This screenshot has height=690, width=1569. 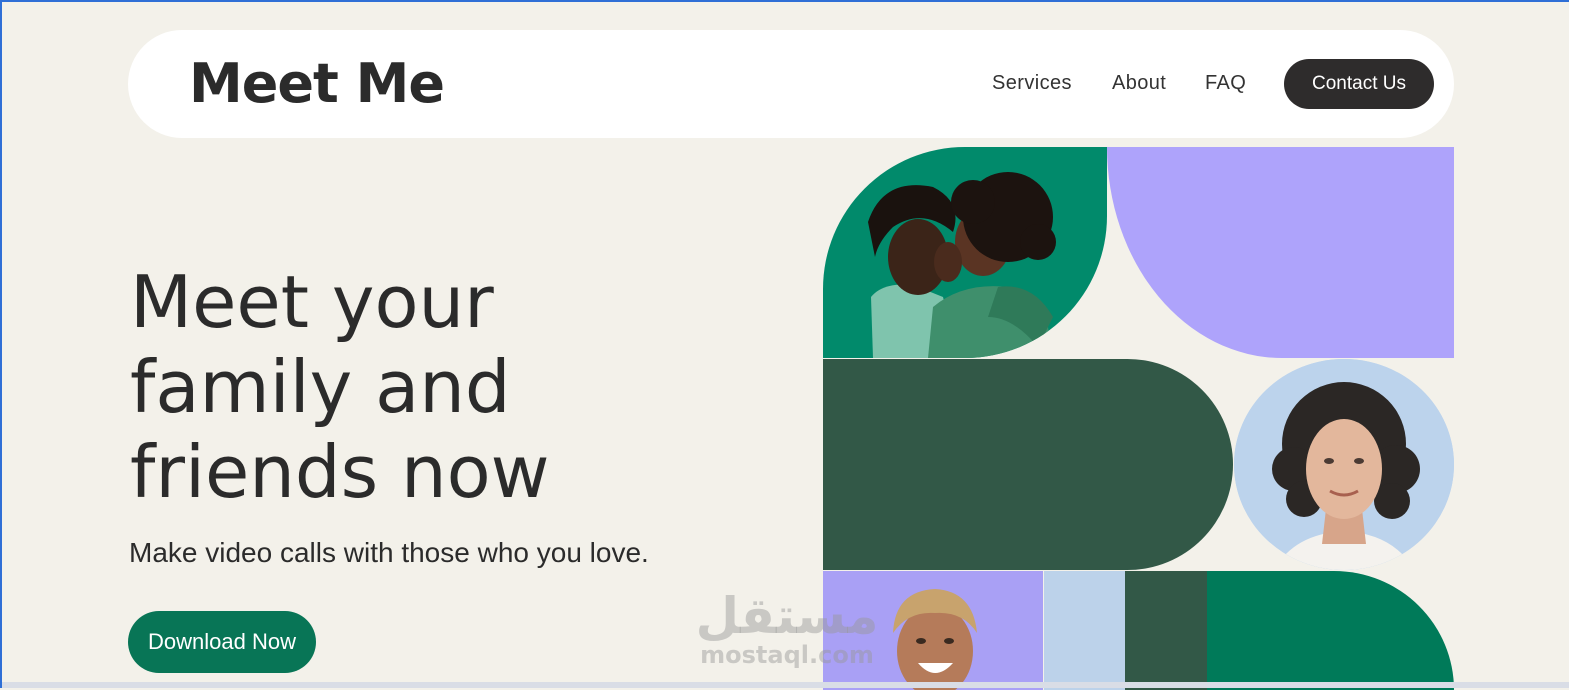 I want to click on nav-about: About, so click(x=1139, y=83).